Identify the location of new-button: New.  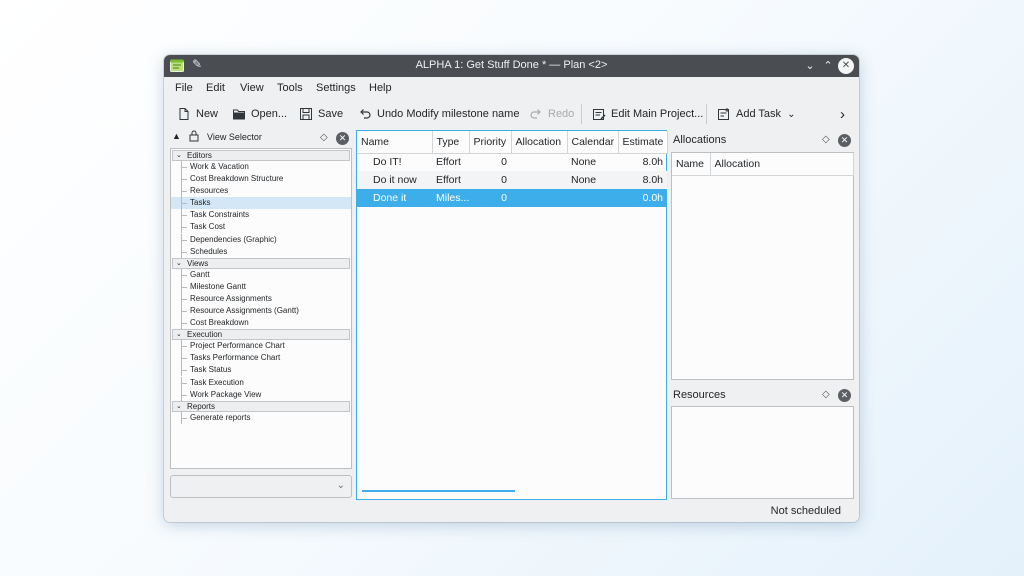
(197, 114).